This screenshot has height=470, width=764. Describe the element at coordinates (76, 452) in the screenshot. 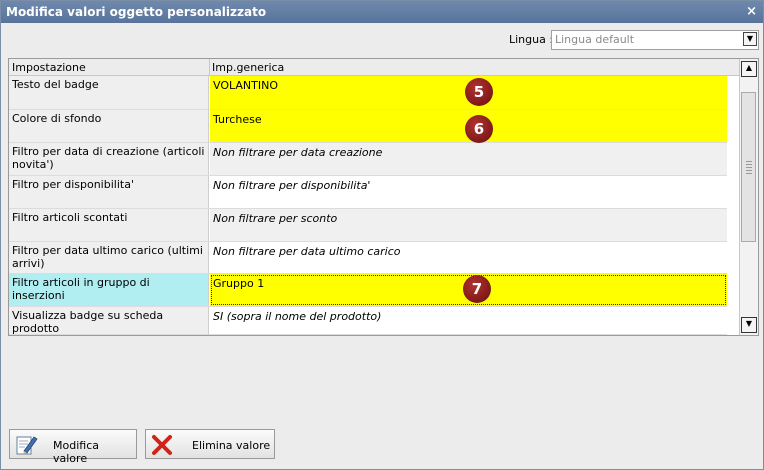

I see `edit-value-label: Modifica valore` at that location.